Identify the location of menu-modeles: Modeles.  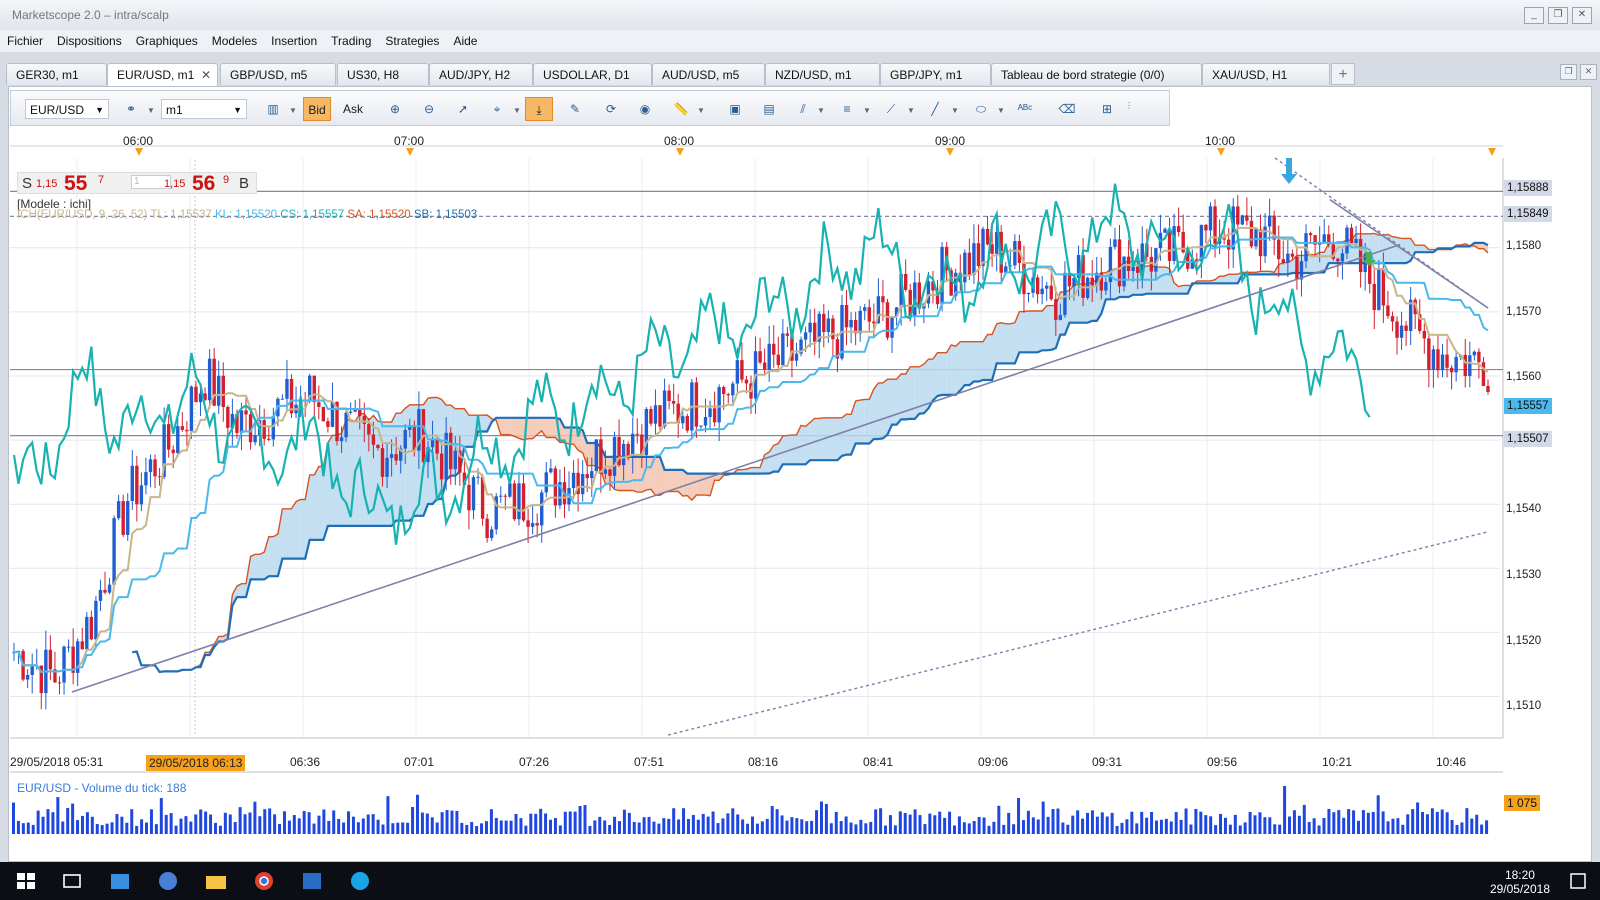
(234, 41).